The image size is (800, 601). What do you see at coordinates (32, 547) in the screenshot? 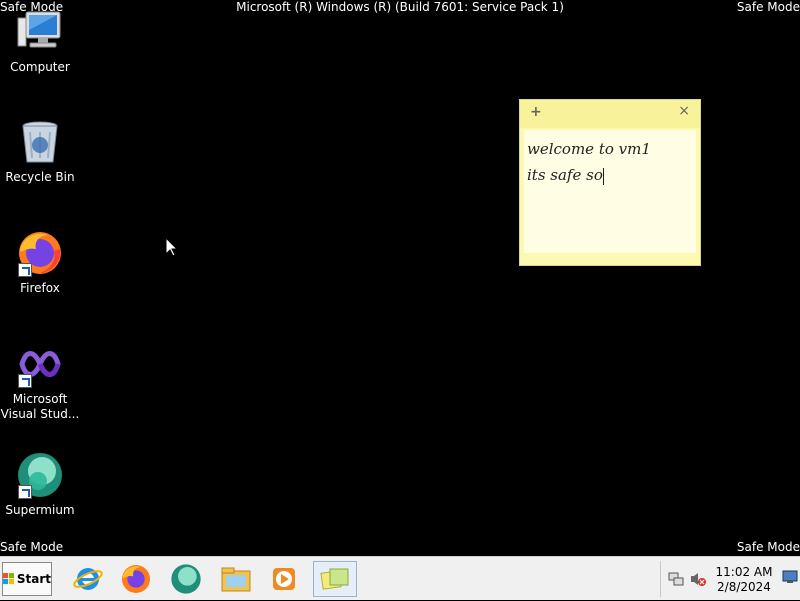
I see `safe-mode-label-bottom-left: Safe Mode` at bounding box center [32, 547].